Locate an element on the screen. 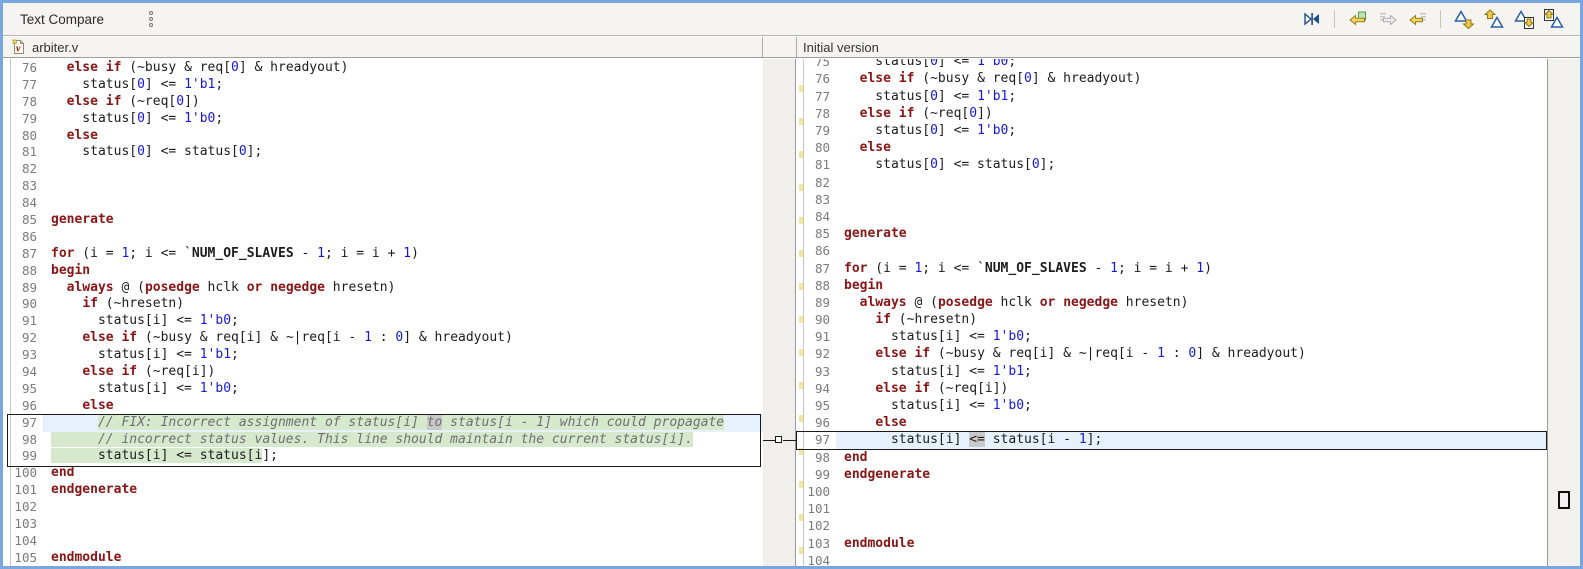 This screenshot has width=1583, height=569. code-line: 103 is located at coordinates (383, 524).